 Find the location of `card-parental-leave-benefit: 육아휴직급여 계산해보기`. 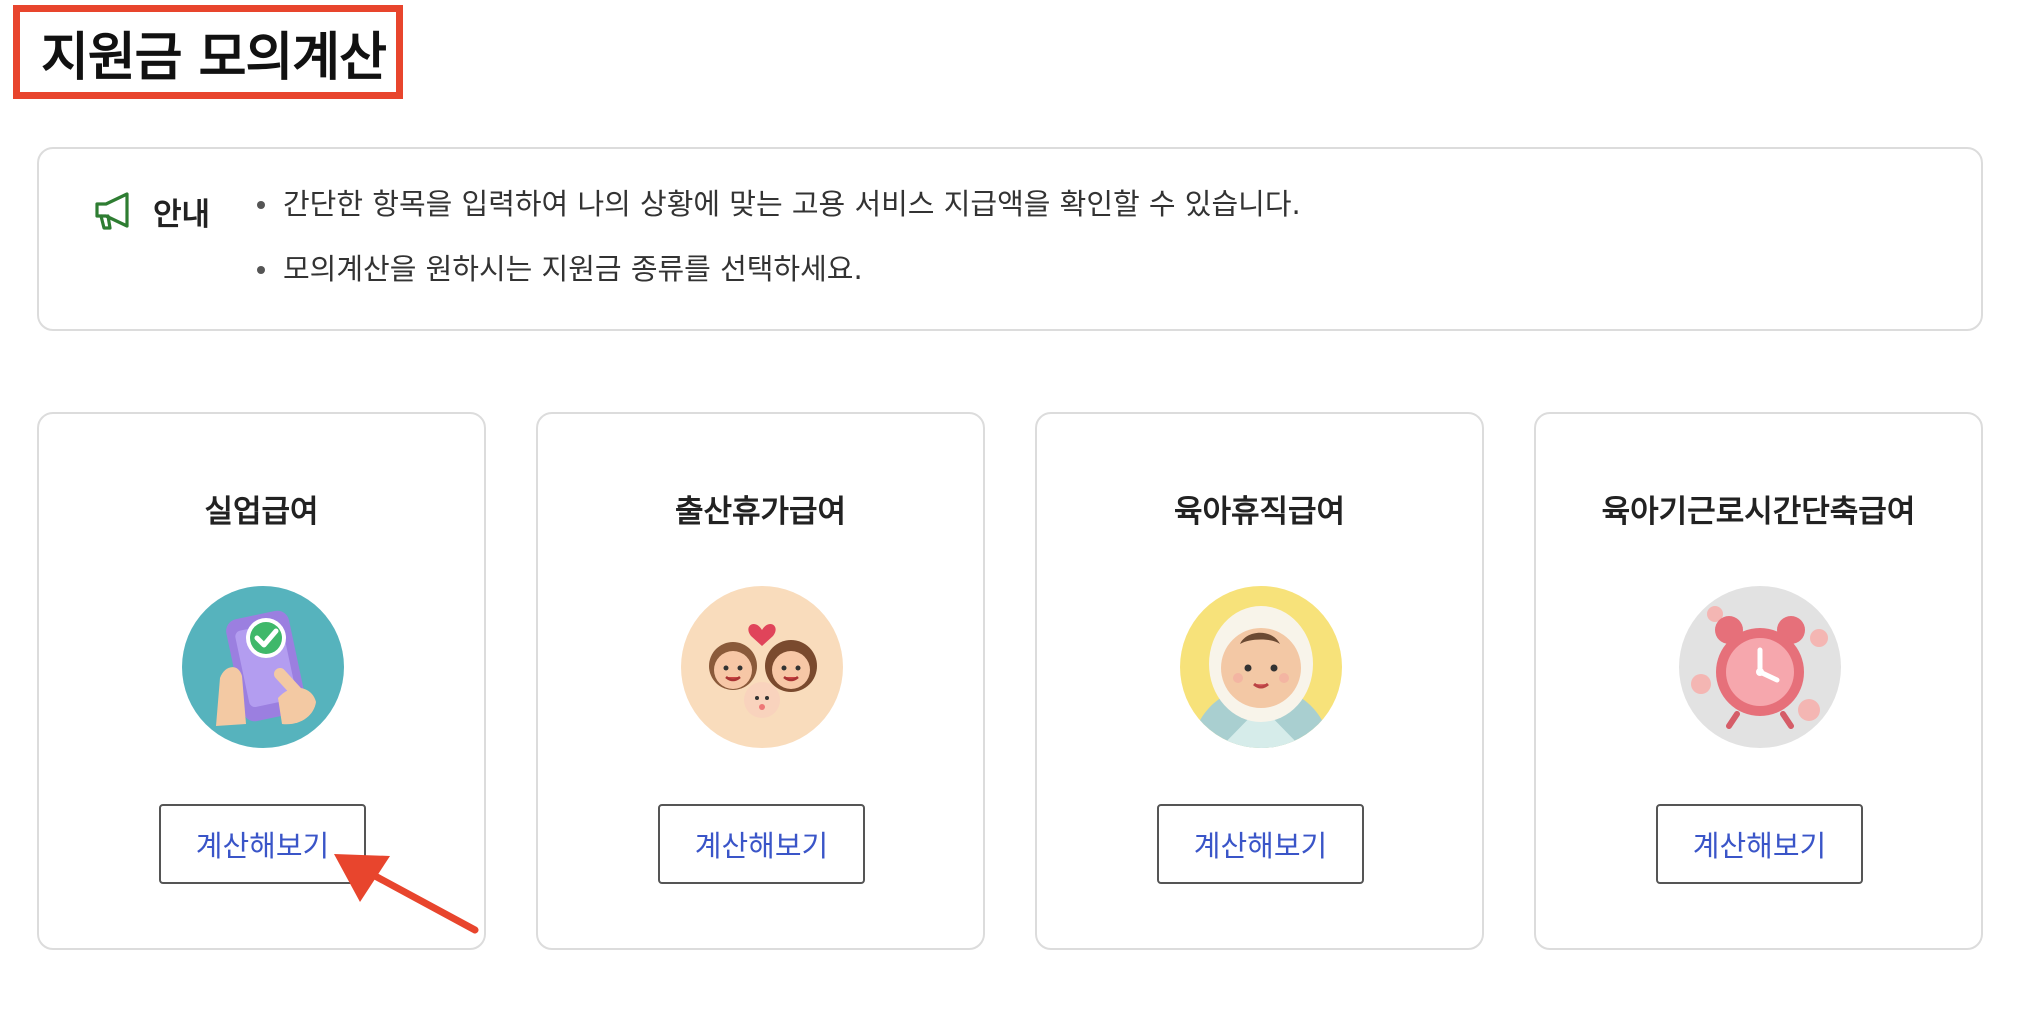

card-parental-leave-benefit: 육아휴직급여 계산해보기 is located at coordinates (1259, 681).